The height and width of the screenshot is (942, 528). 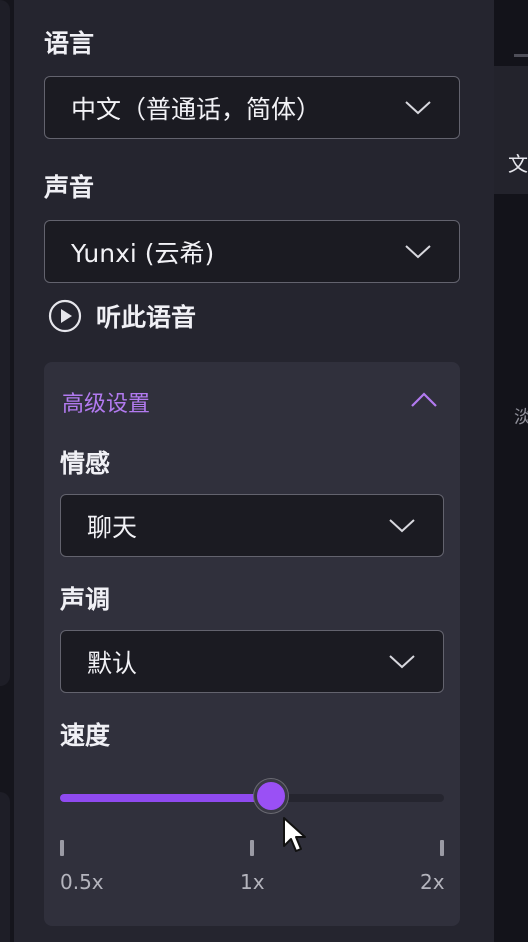 What do you see at coordinates (112, 527) in the screenshot?
I see `emotion-select-value: 聊天` at bounding box center [112, 527].